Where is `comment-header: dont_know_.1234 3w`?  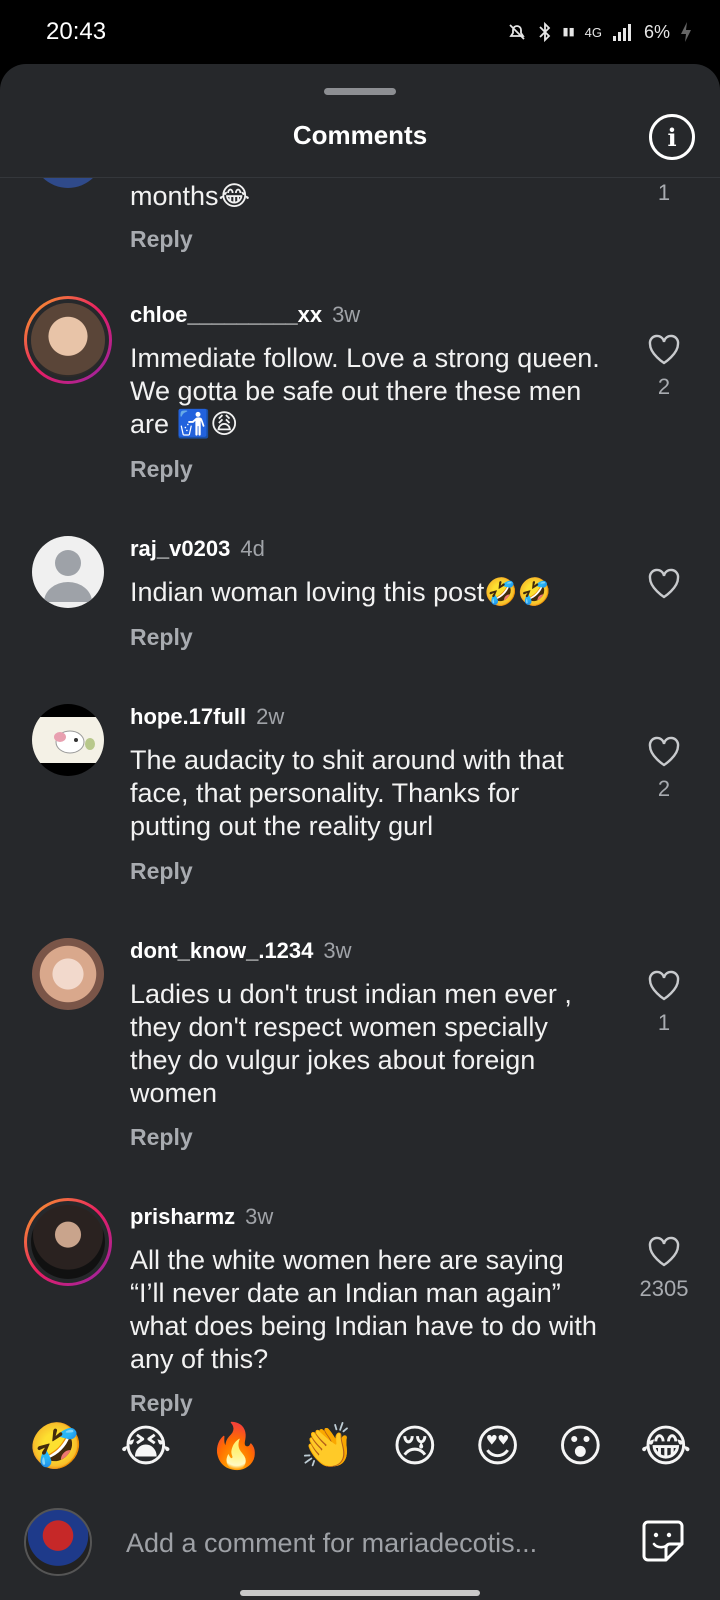 comment-header: dont_know_.1234 3w is located at coordinates (241, 951).